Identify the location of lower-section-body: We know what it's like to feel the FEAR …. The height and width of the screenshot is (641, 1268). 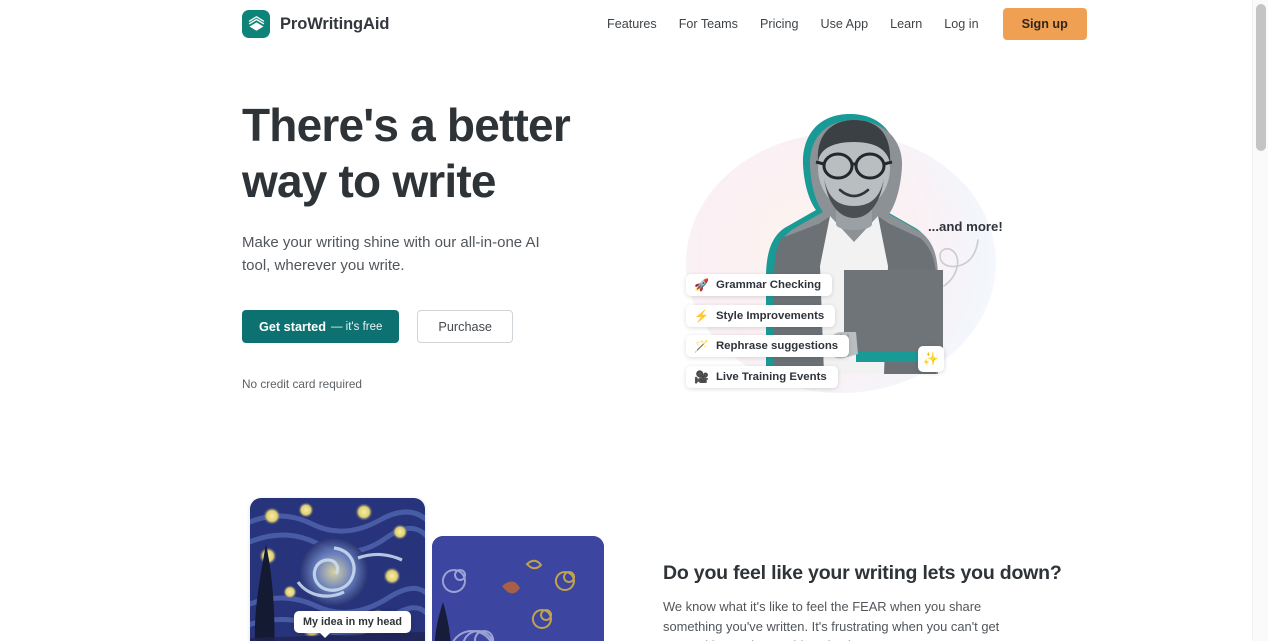
(831, 620).